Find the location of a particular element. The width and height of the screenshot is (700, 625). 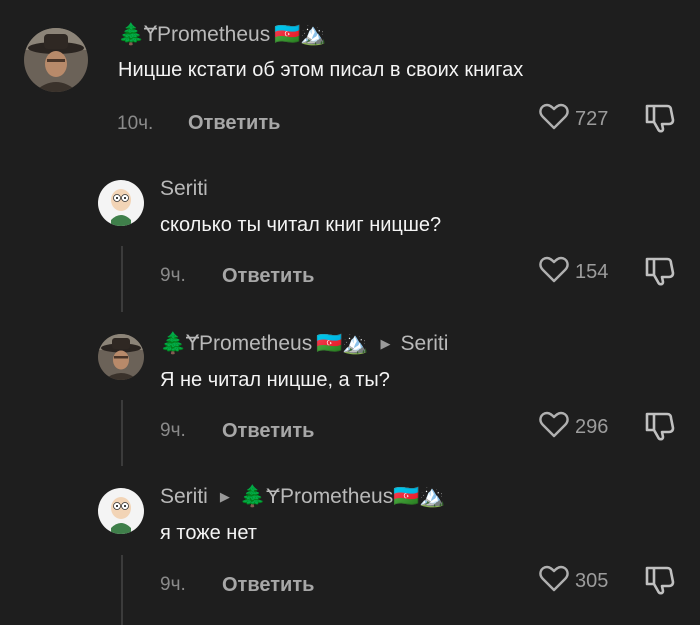

like-button: 296 is located at coordinates (573, 427).